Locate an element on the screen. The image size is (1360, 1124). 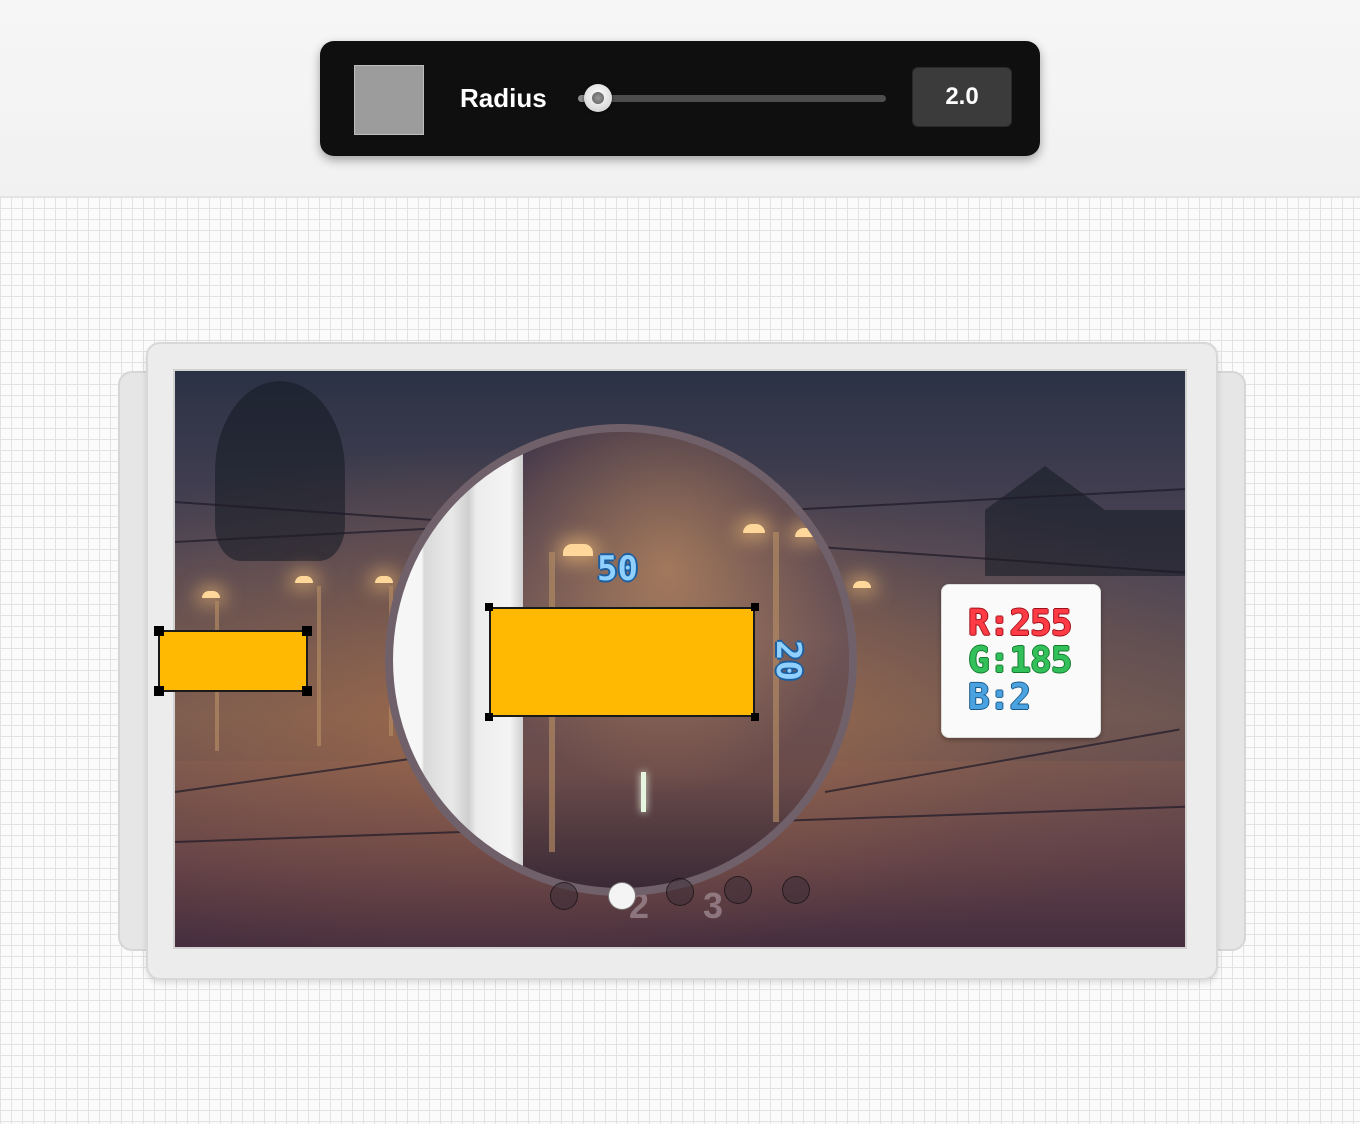
platform-sign-number: 3 is located at coordinates (713, 905).